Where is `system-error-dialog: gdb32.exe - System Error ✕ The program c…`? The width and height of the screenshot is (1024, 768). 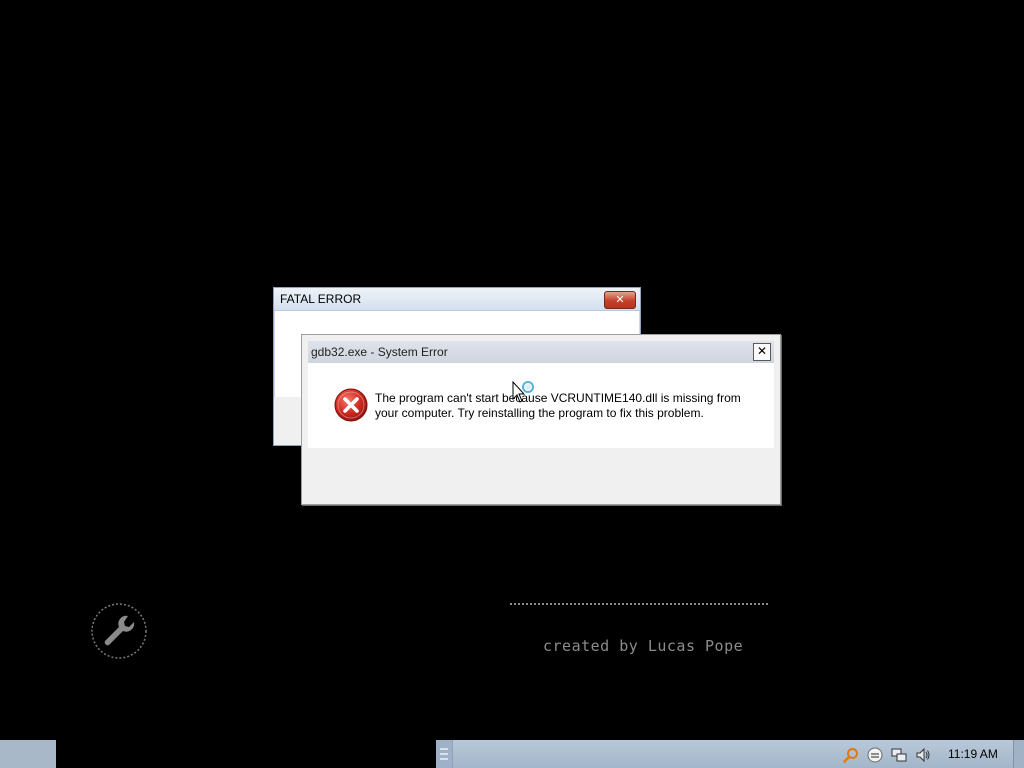 system-error-dialog: gdb32.exe - System Error ✕ The program c… is located at coordinates (541, 419).